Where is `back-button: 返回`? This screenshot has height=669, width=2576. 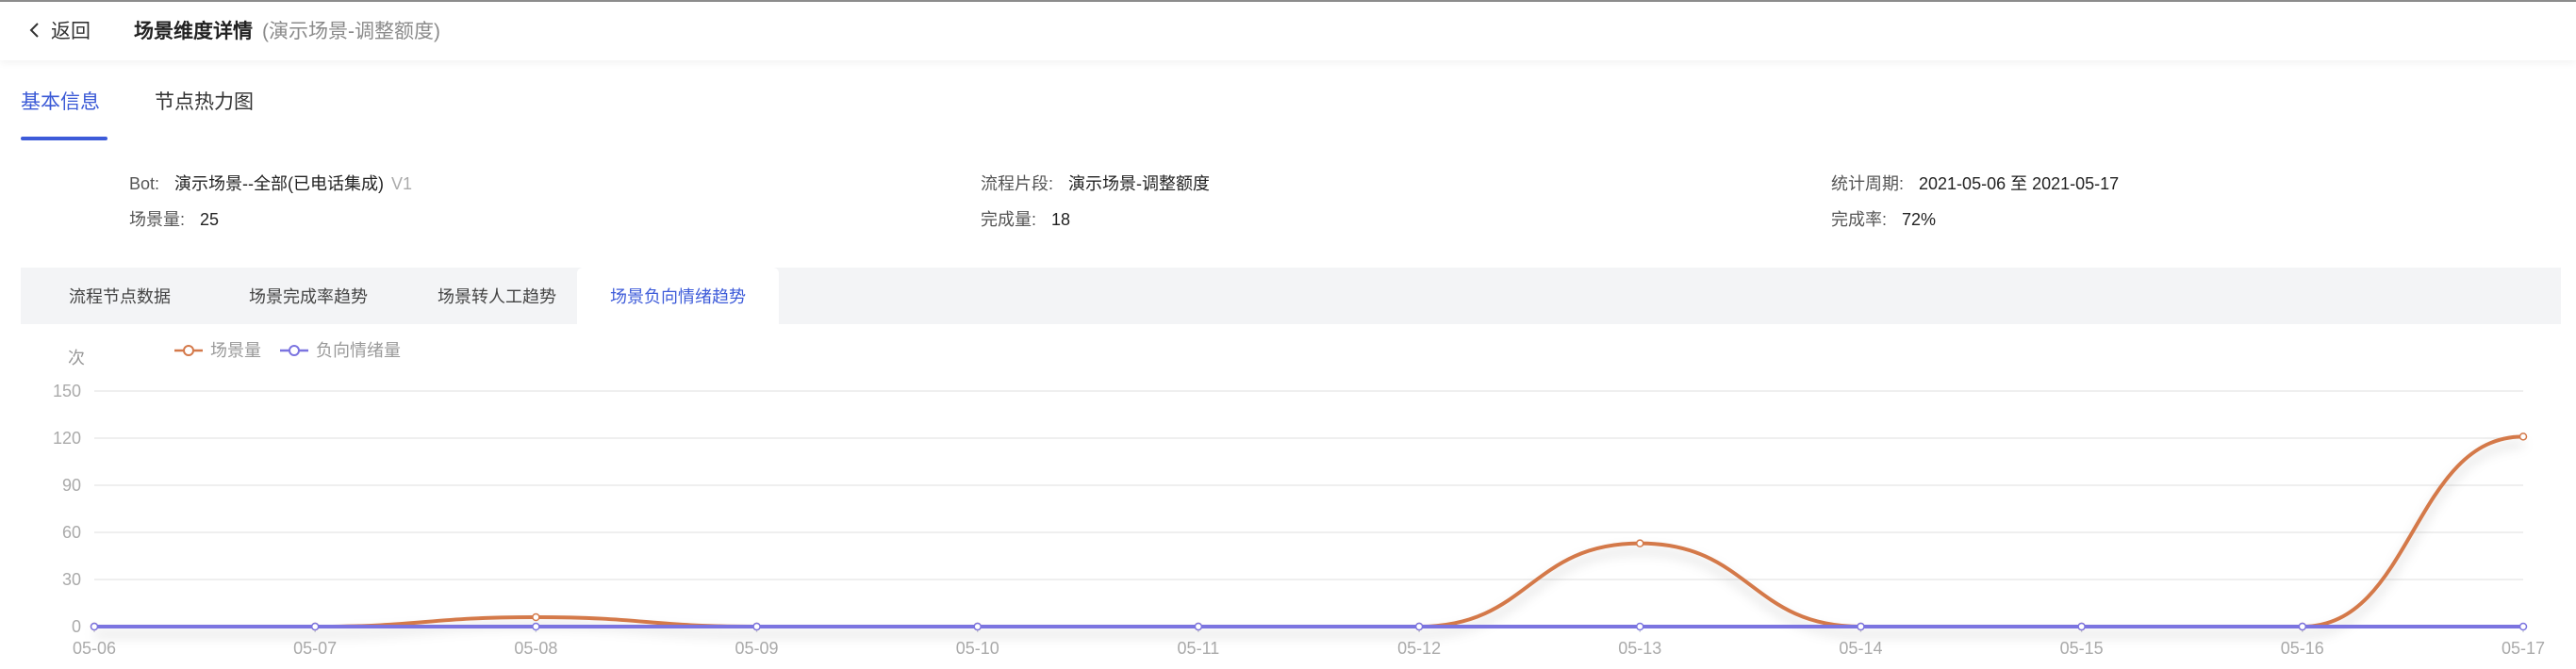
back-button: 返回 is located at coordinates (59, 30).